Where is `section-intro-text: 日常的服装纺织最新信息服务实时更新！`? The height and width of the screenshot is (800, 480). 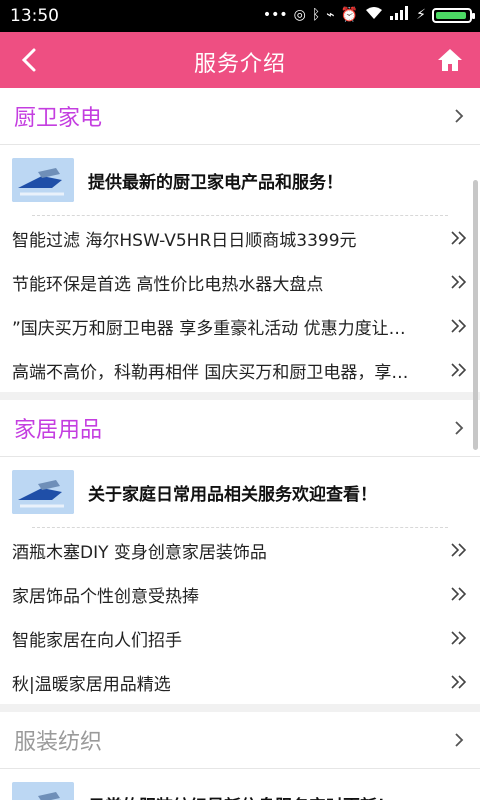 section-intro-text: 日常的服装纺织最新信息服务实时更新！ is located at coordinates (241, 796).